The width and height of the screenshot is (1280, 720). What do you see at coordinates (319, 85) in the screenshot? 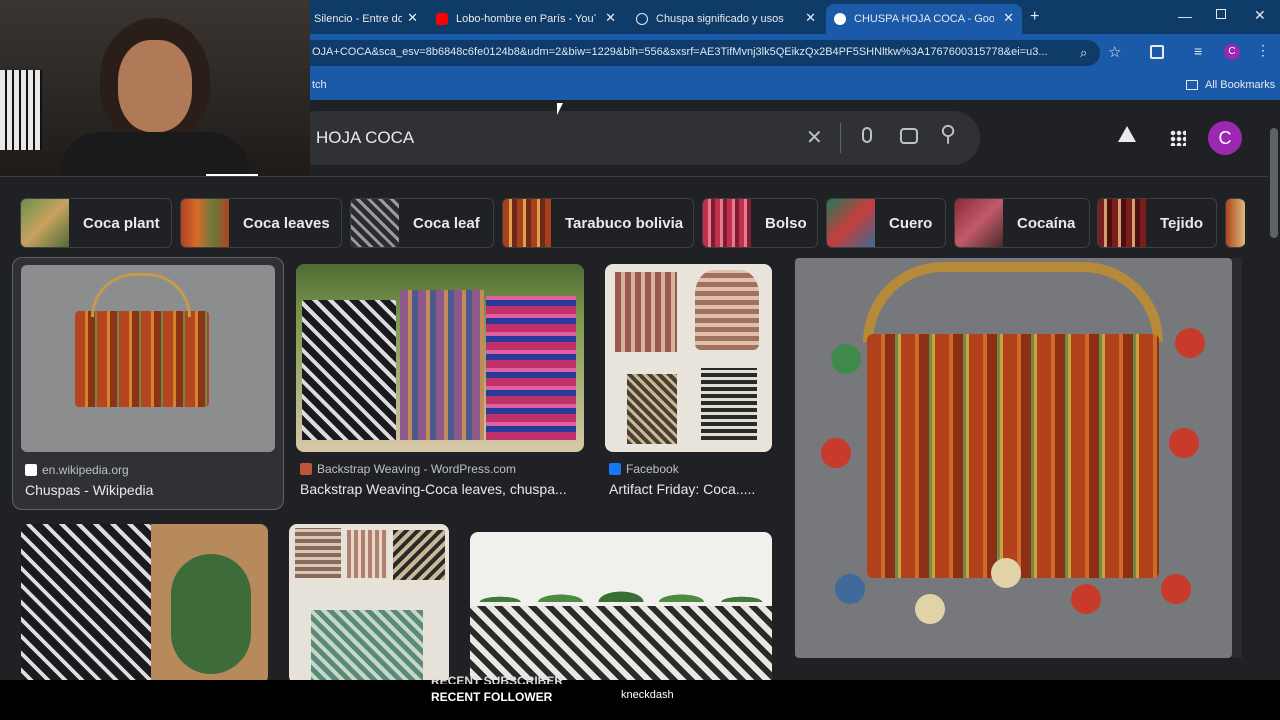
I see `bookmark-item: tch` at bounding box center [319, 85].